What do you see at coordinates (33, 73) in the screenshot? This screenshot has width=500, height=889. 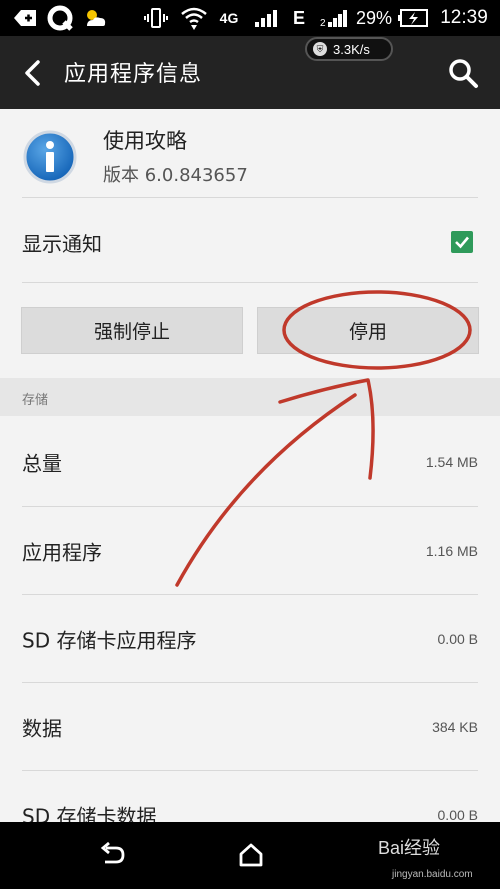 I see `back-arrow-icon` at bounding box center [33, 73].